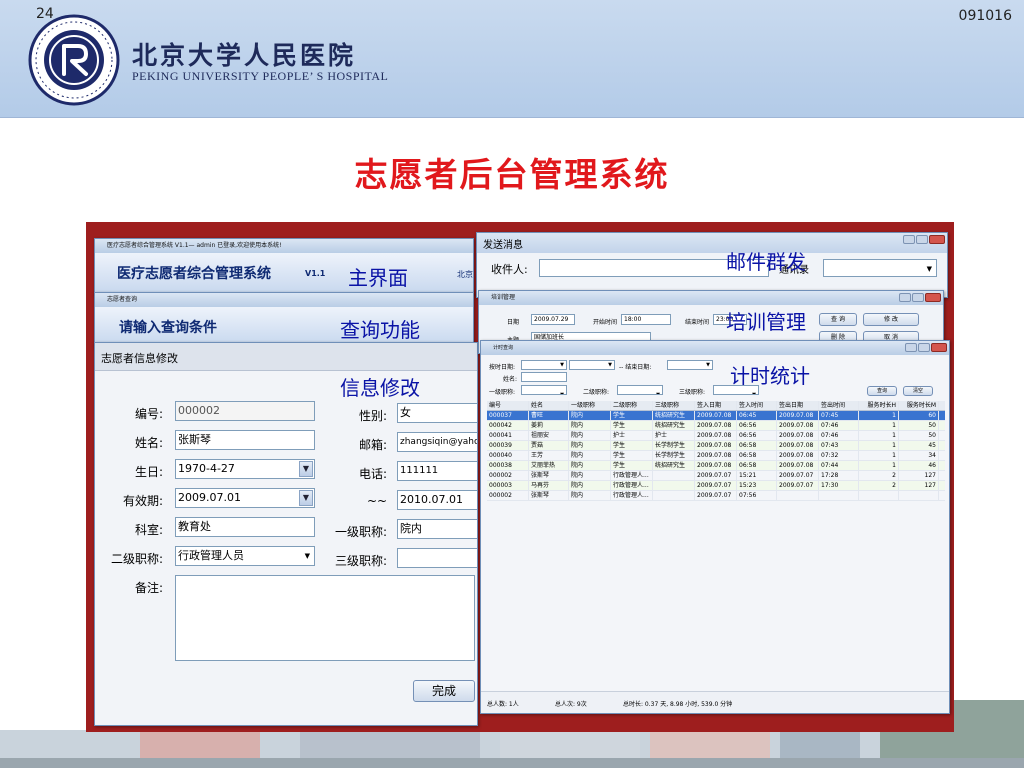  Describe the element at coordinates (508, 445) in the screenshot. I see `table-cell: 000039` at that location.